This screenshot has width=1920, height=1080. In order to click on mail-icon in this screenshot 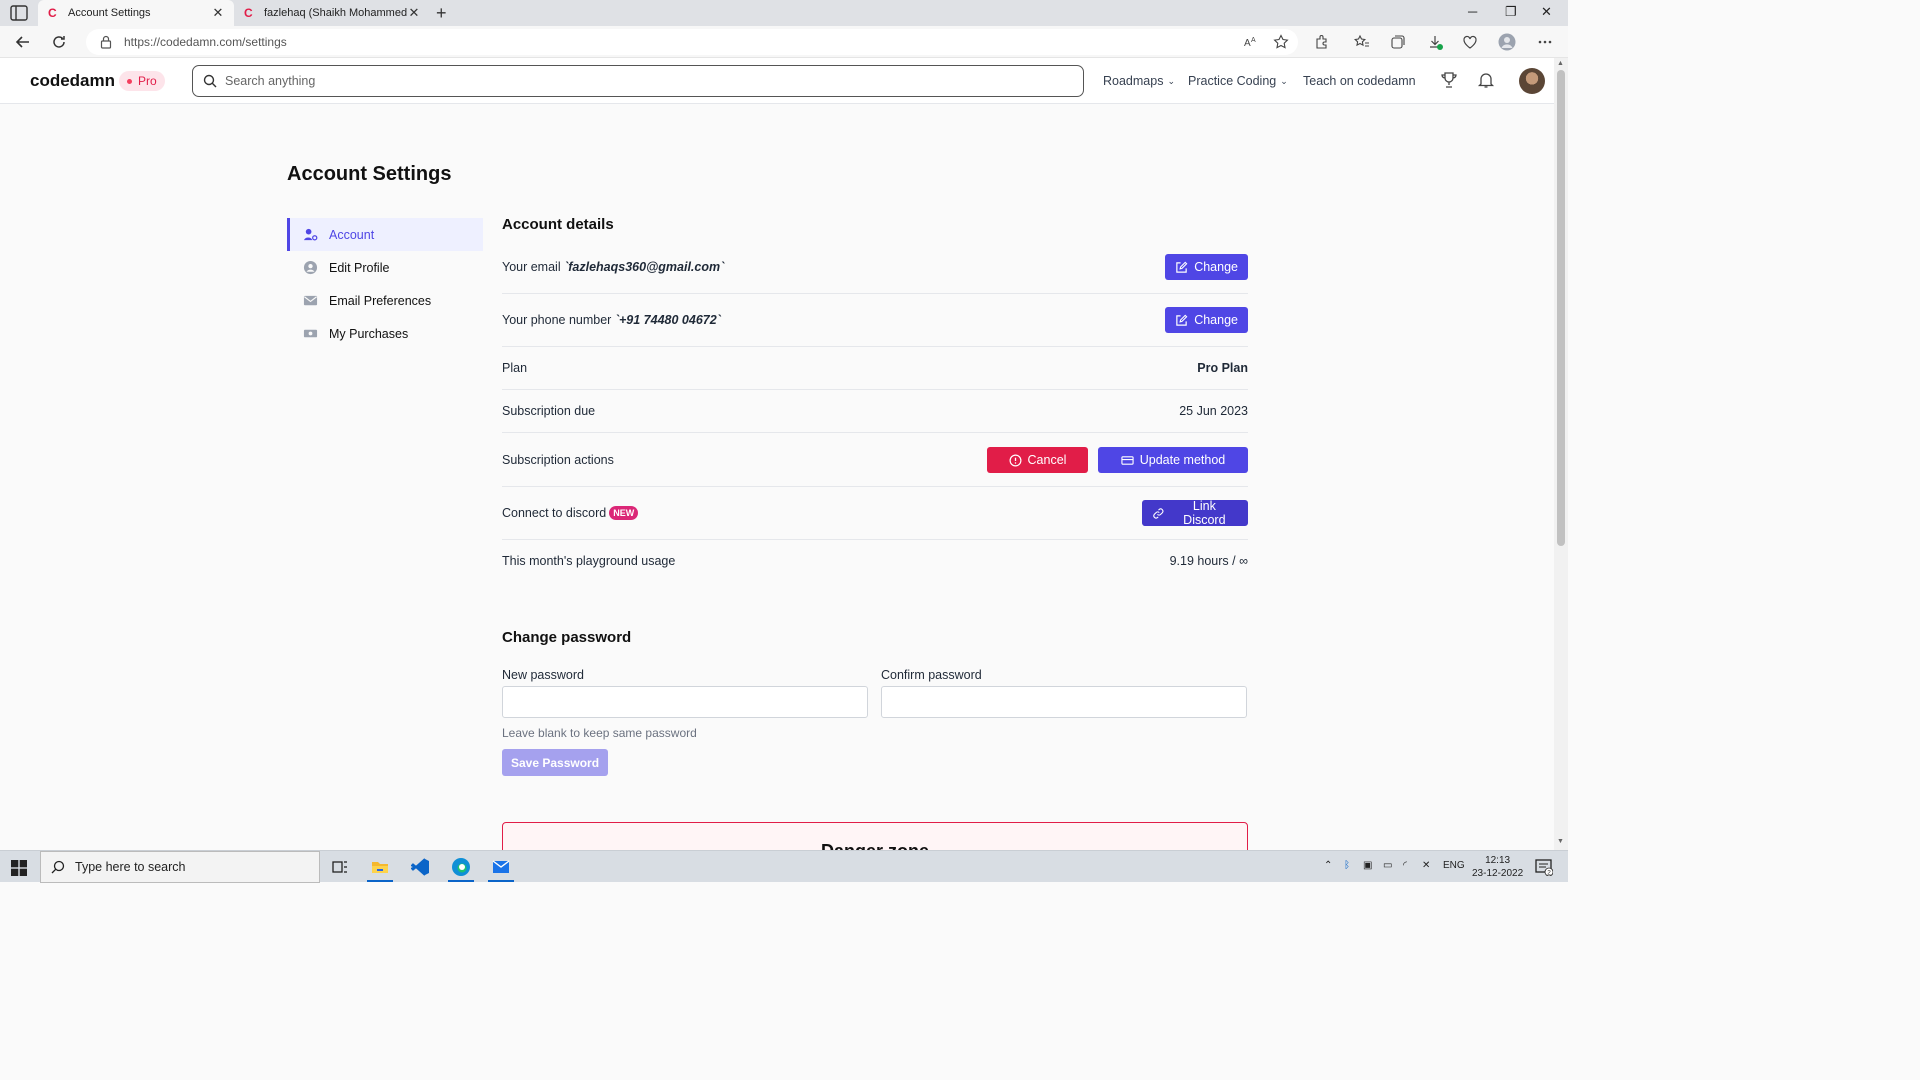, I will do `click(501, 867)`.